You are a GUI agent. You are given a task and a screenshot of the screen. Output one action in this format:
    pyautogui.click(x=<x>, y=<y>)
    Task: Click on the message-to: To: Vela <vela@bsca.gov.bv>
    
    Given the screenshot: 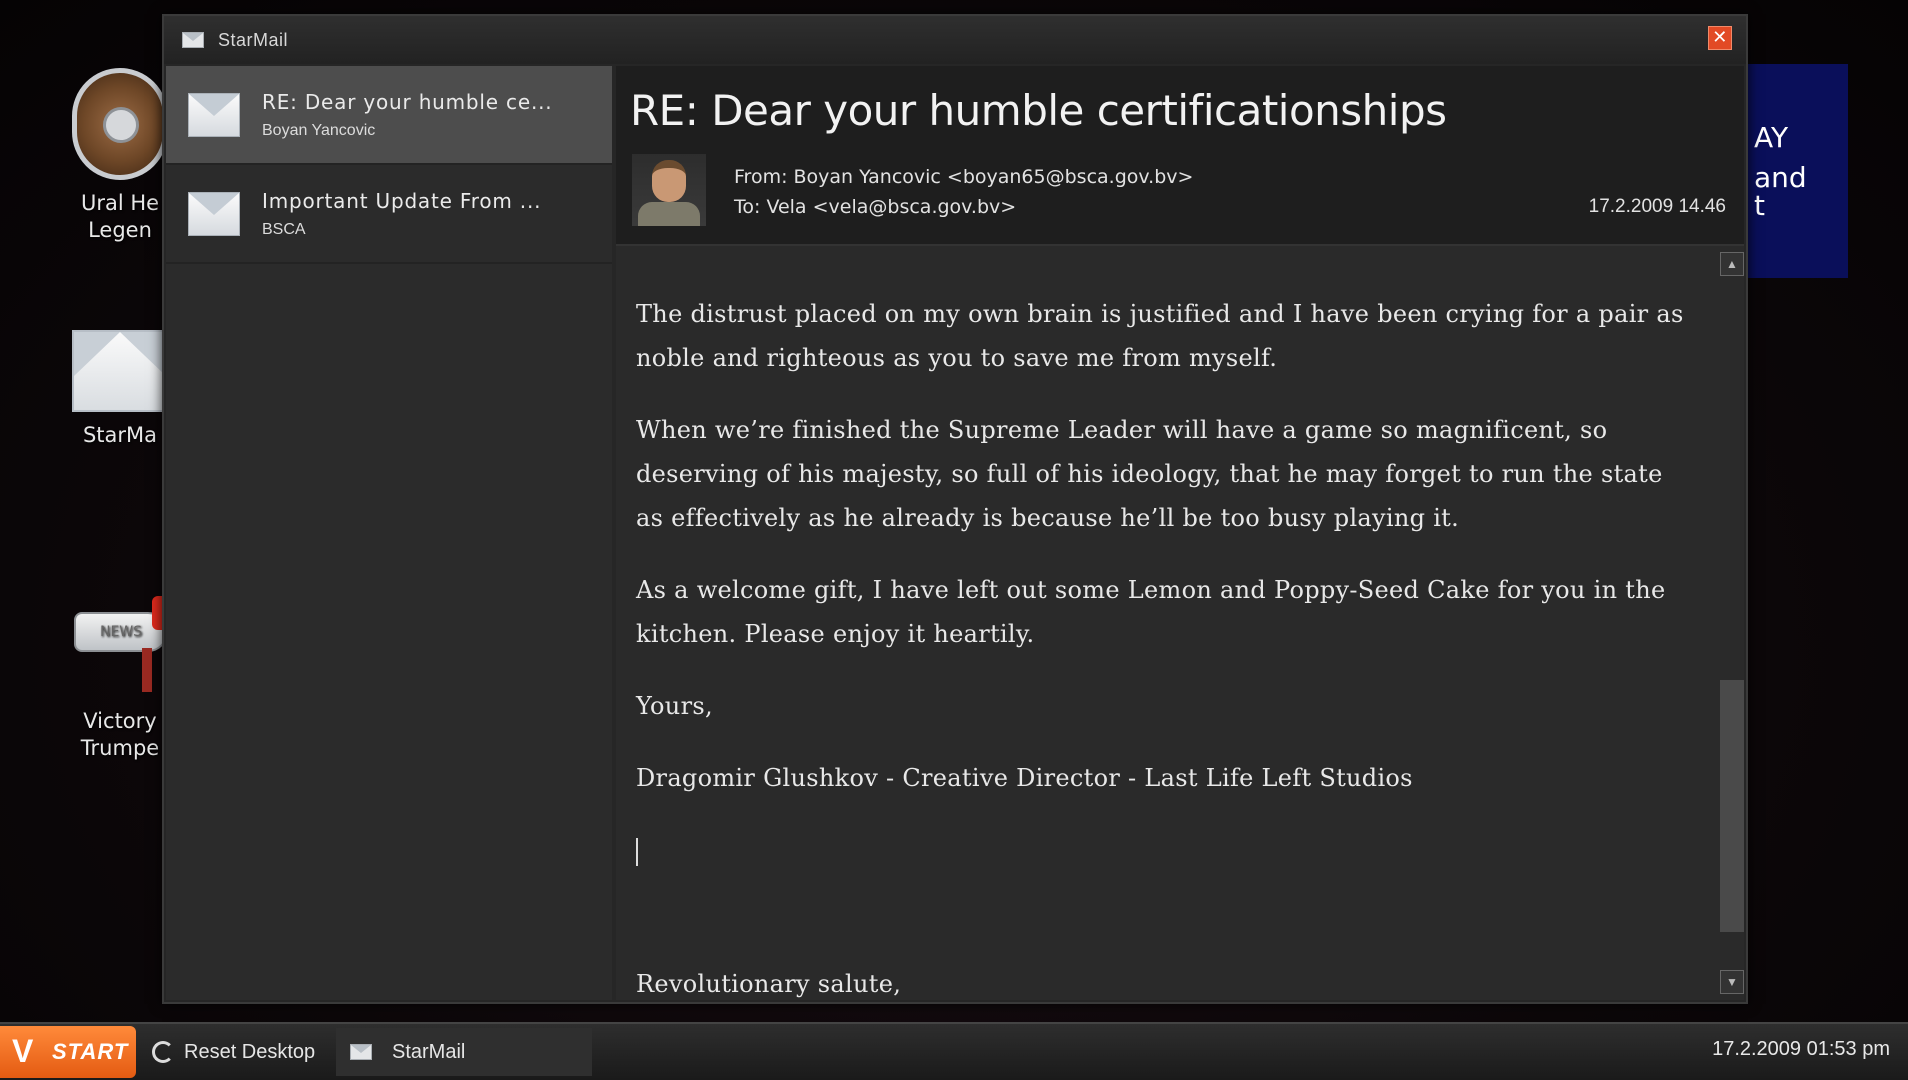 What is the action you would take?
    pyautogui.click(x=875, y=207)
    